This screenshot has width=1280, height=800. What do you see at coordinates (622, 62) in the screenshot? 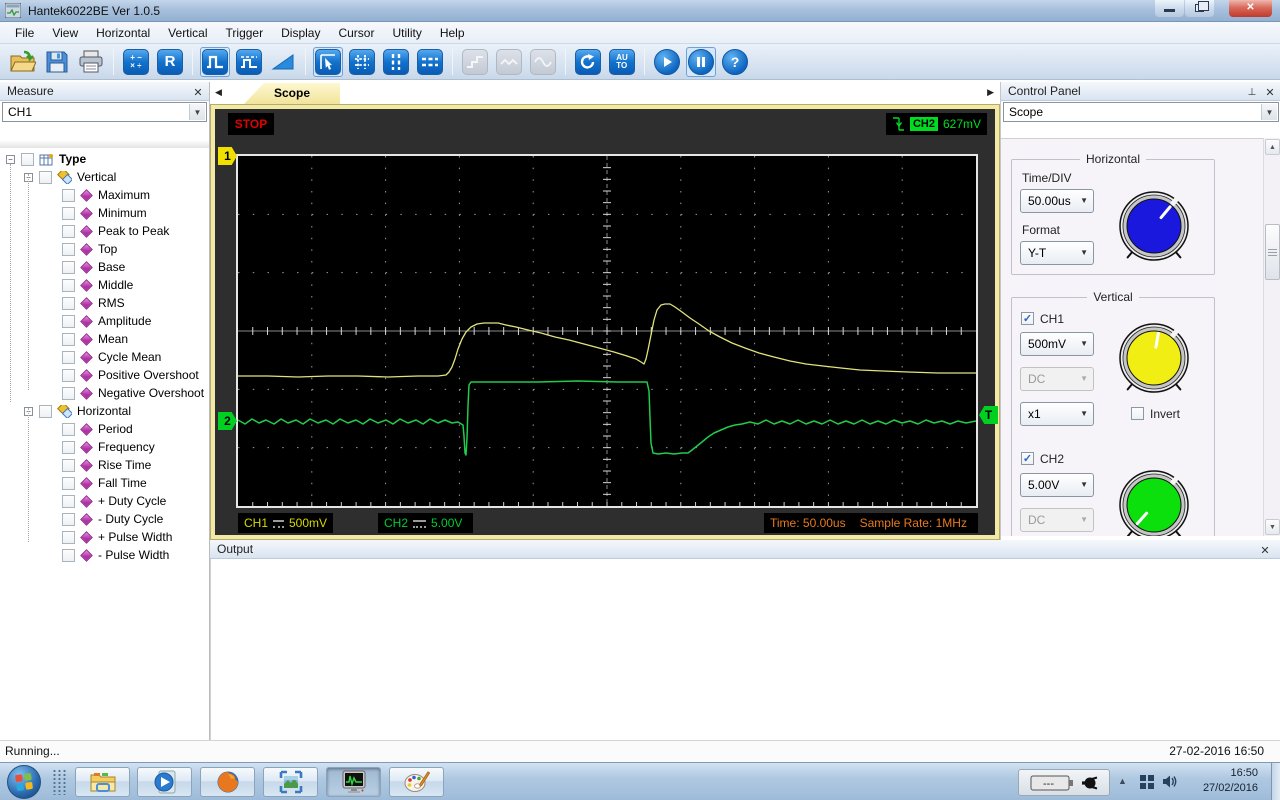
I see `auto-button: AU TO` at bounding box center [622, 62].